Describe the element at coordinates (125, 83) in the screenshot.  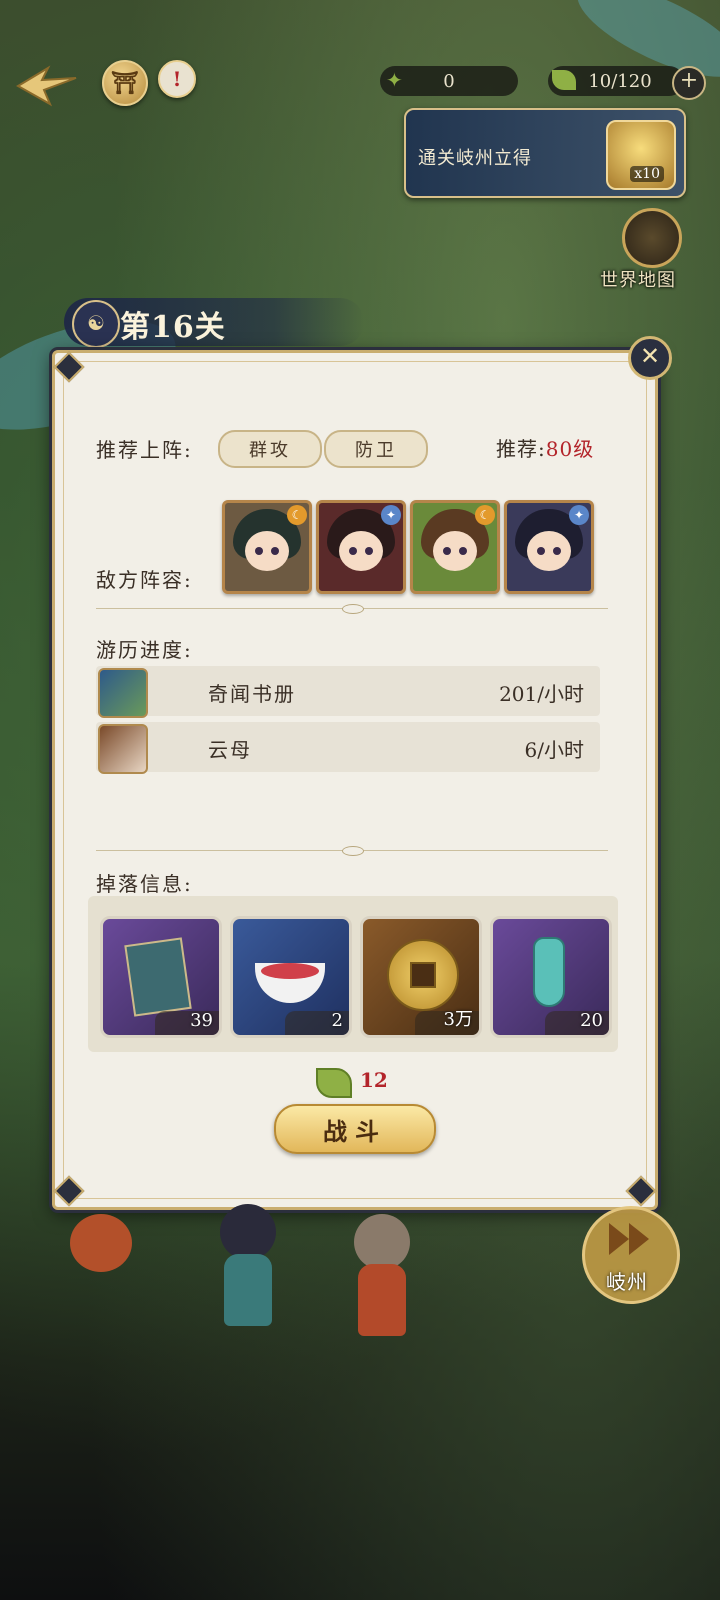
I see `gate-icon: ⛩` at that location.